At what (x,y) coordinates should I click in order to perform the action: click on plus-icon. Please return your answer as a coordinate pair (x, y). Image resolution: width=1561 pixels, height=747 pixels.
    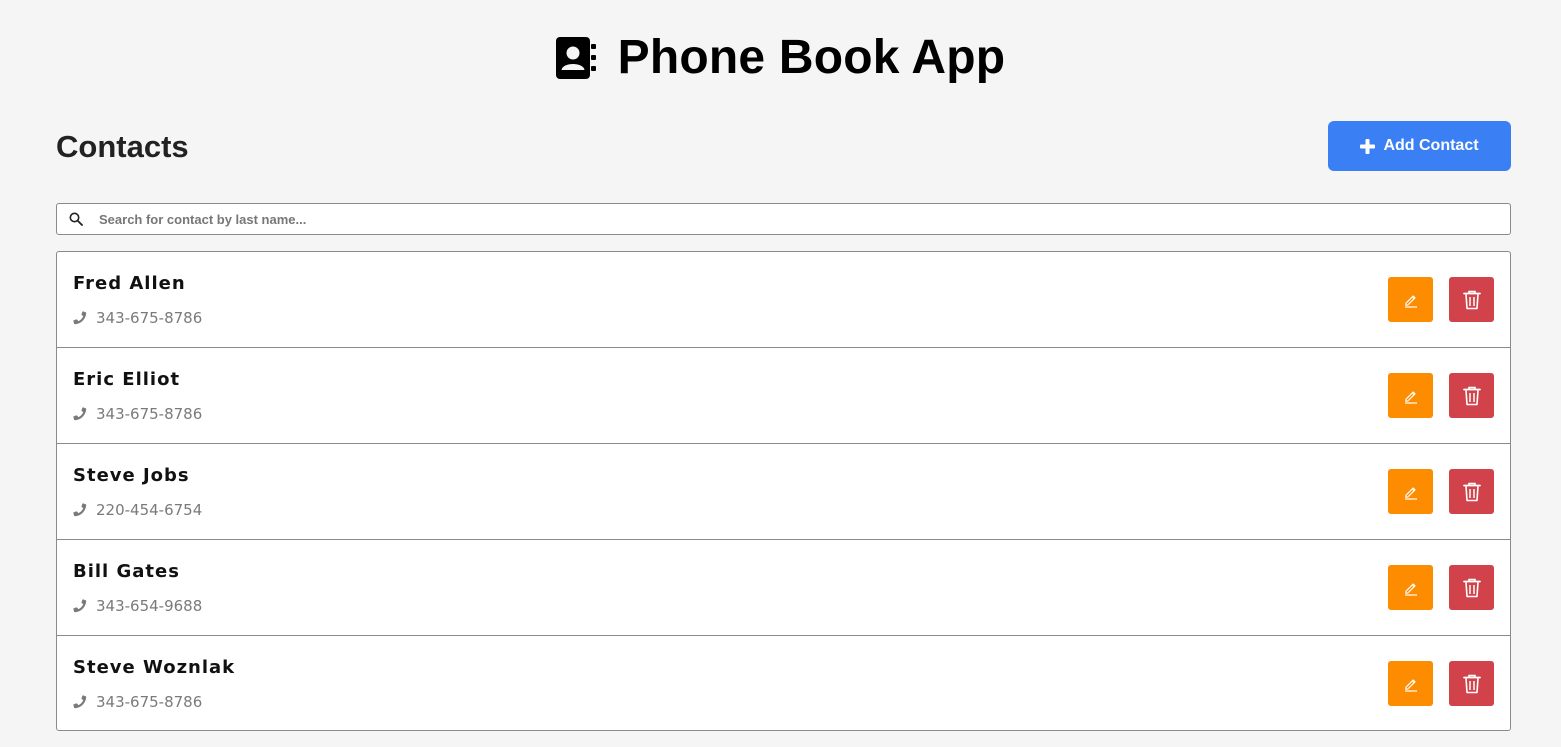
    Looking at the image, I should click on (1368, 146).